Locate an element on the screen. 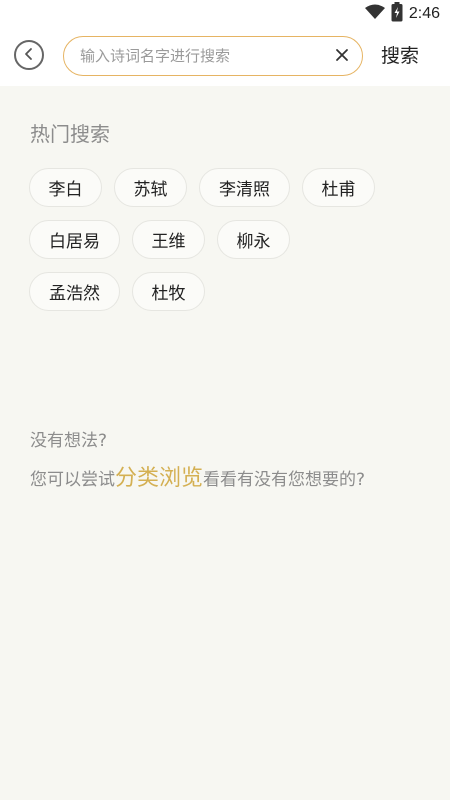  status-icons: 2:46 is located at coordinates (402, 14).